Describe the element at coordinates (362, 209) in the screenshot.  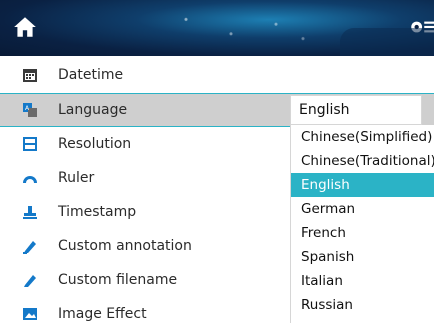
I see `language-option: German` at that location.